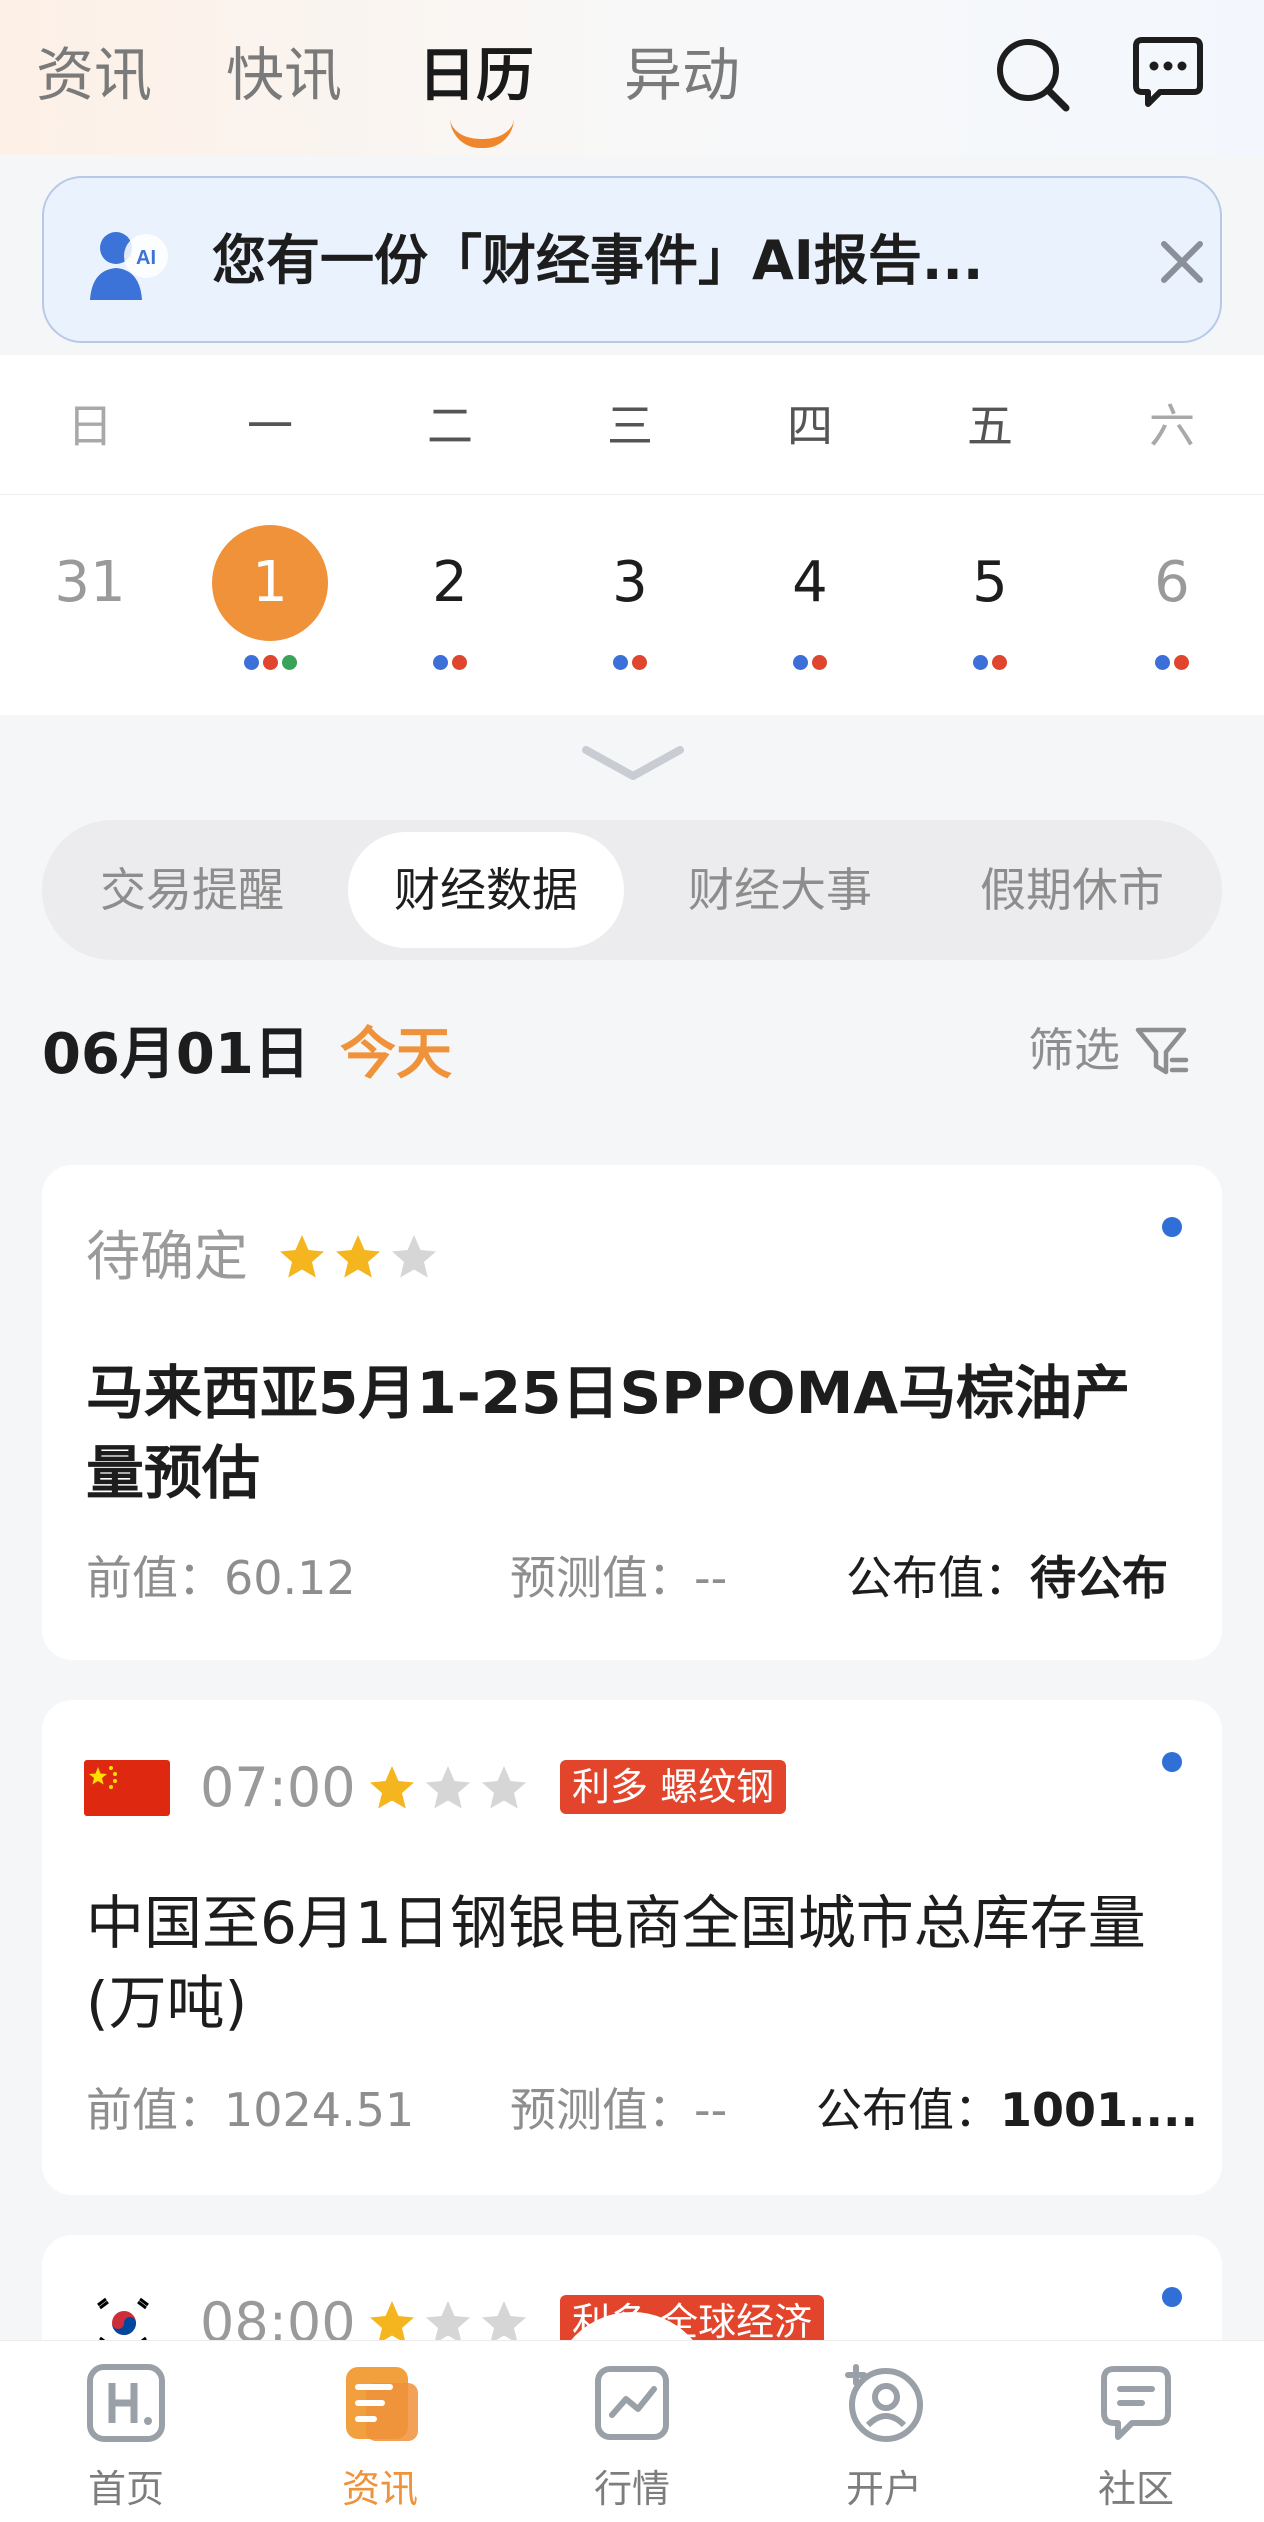  What do you see at coordinates (167, 1256) in the screenshot?
I see `event-time: 待确定` at bounding box center [167, 1256].